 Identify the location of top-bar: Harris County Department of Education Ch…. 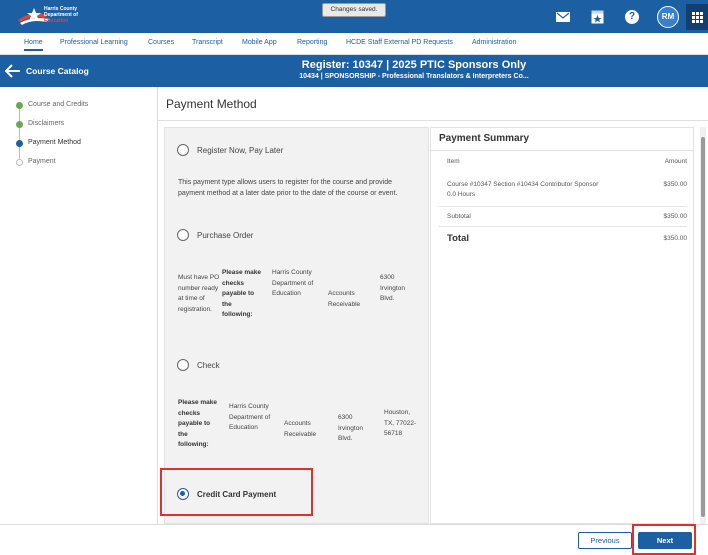
(354, 16).